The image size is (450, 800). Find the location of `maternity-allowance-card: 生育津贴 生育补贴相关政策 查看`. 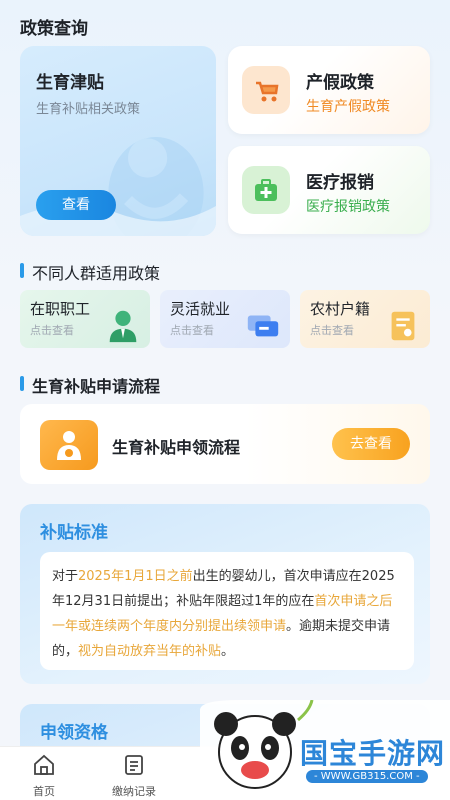

maternity-allowance-card: 生育津贴 生育补贴相关政策 查看 is located at coordinates (118, 141).